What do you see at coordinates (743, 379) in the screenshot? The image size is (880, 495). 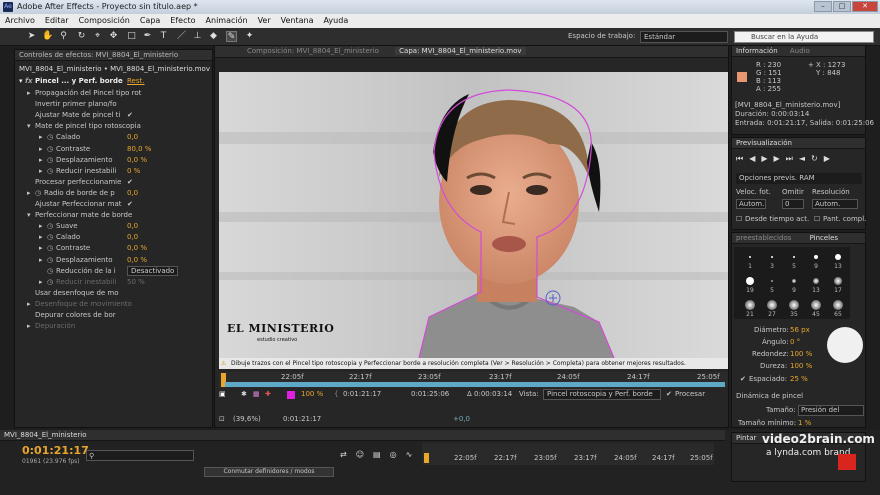 I see `spacing-checkbox: ✔` at bounding box center [743, 379].